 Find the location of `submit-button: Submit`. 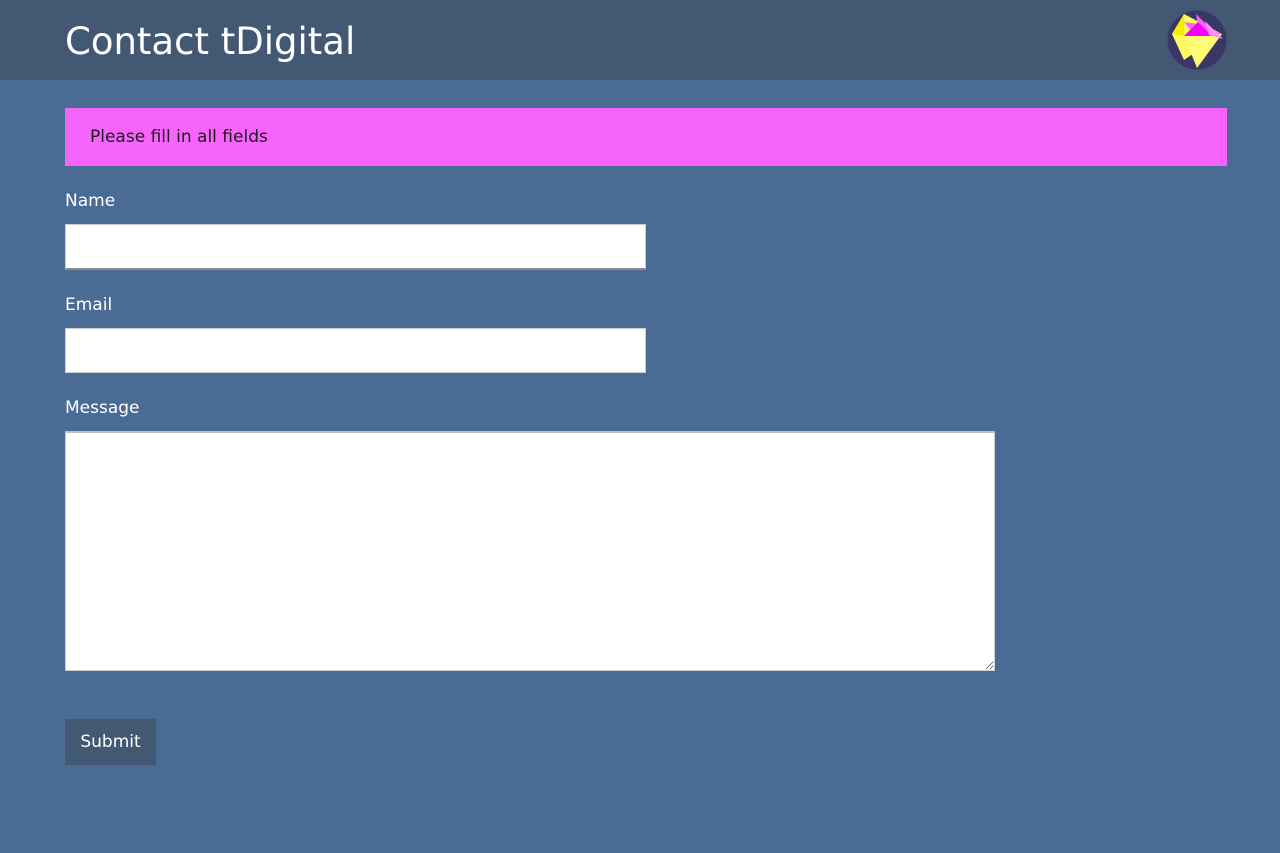

submit-button: Submit is located at coordinates (110, 742).